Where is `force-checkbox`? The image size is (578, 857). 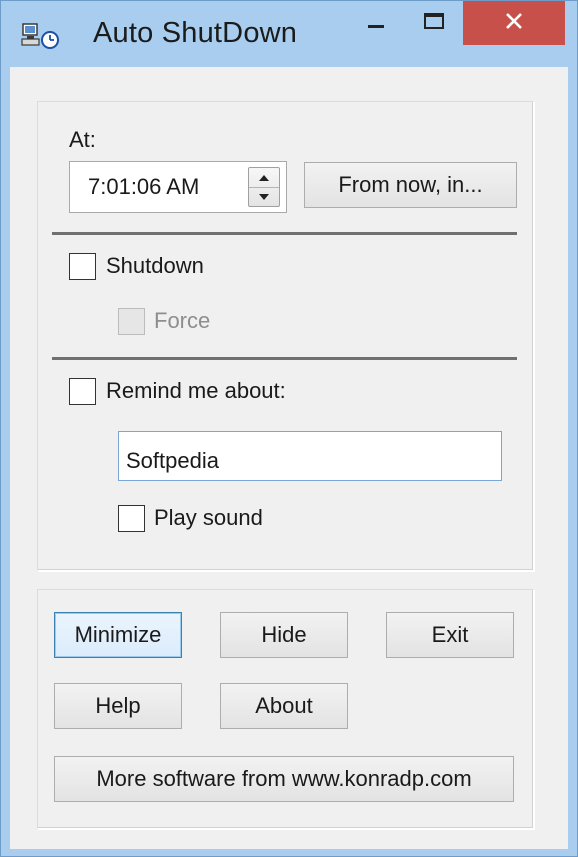
force-checkbox is located at coordinates (131, 321).